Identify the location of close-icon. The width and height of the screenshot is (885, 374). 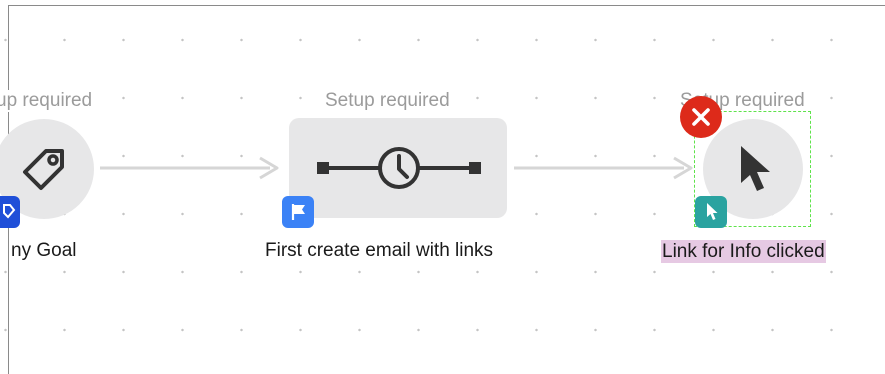
(701, 117).